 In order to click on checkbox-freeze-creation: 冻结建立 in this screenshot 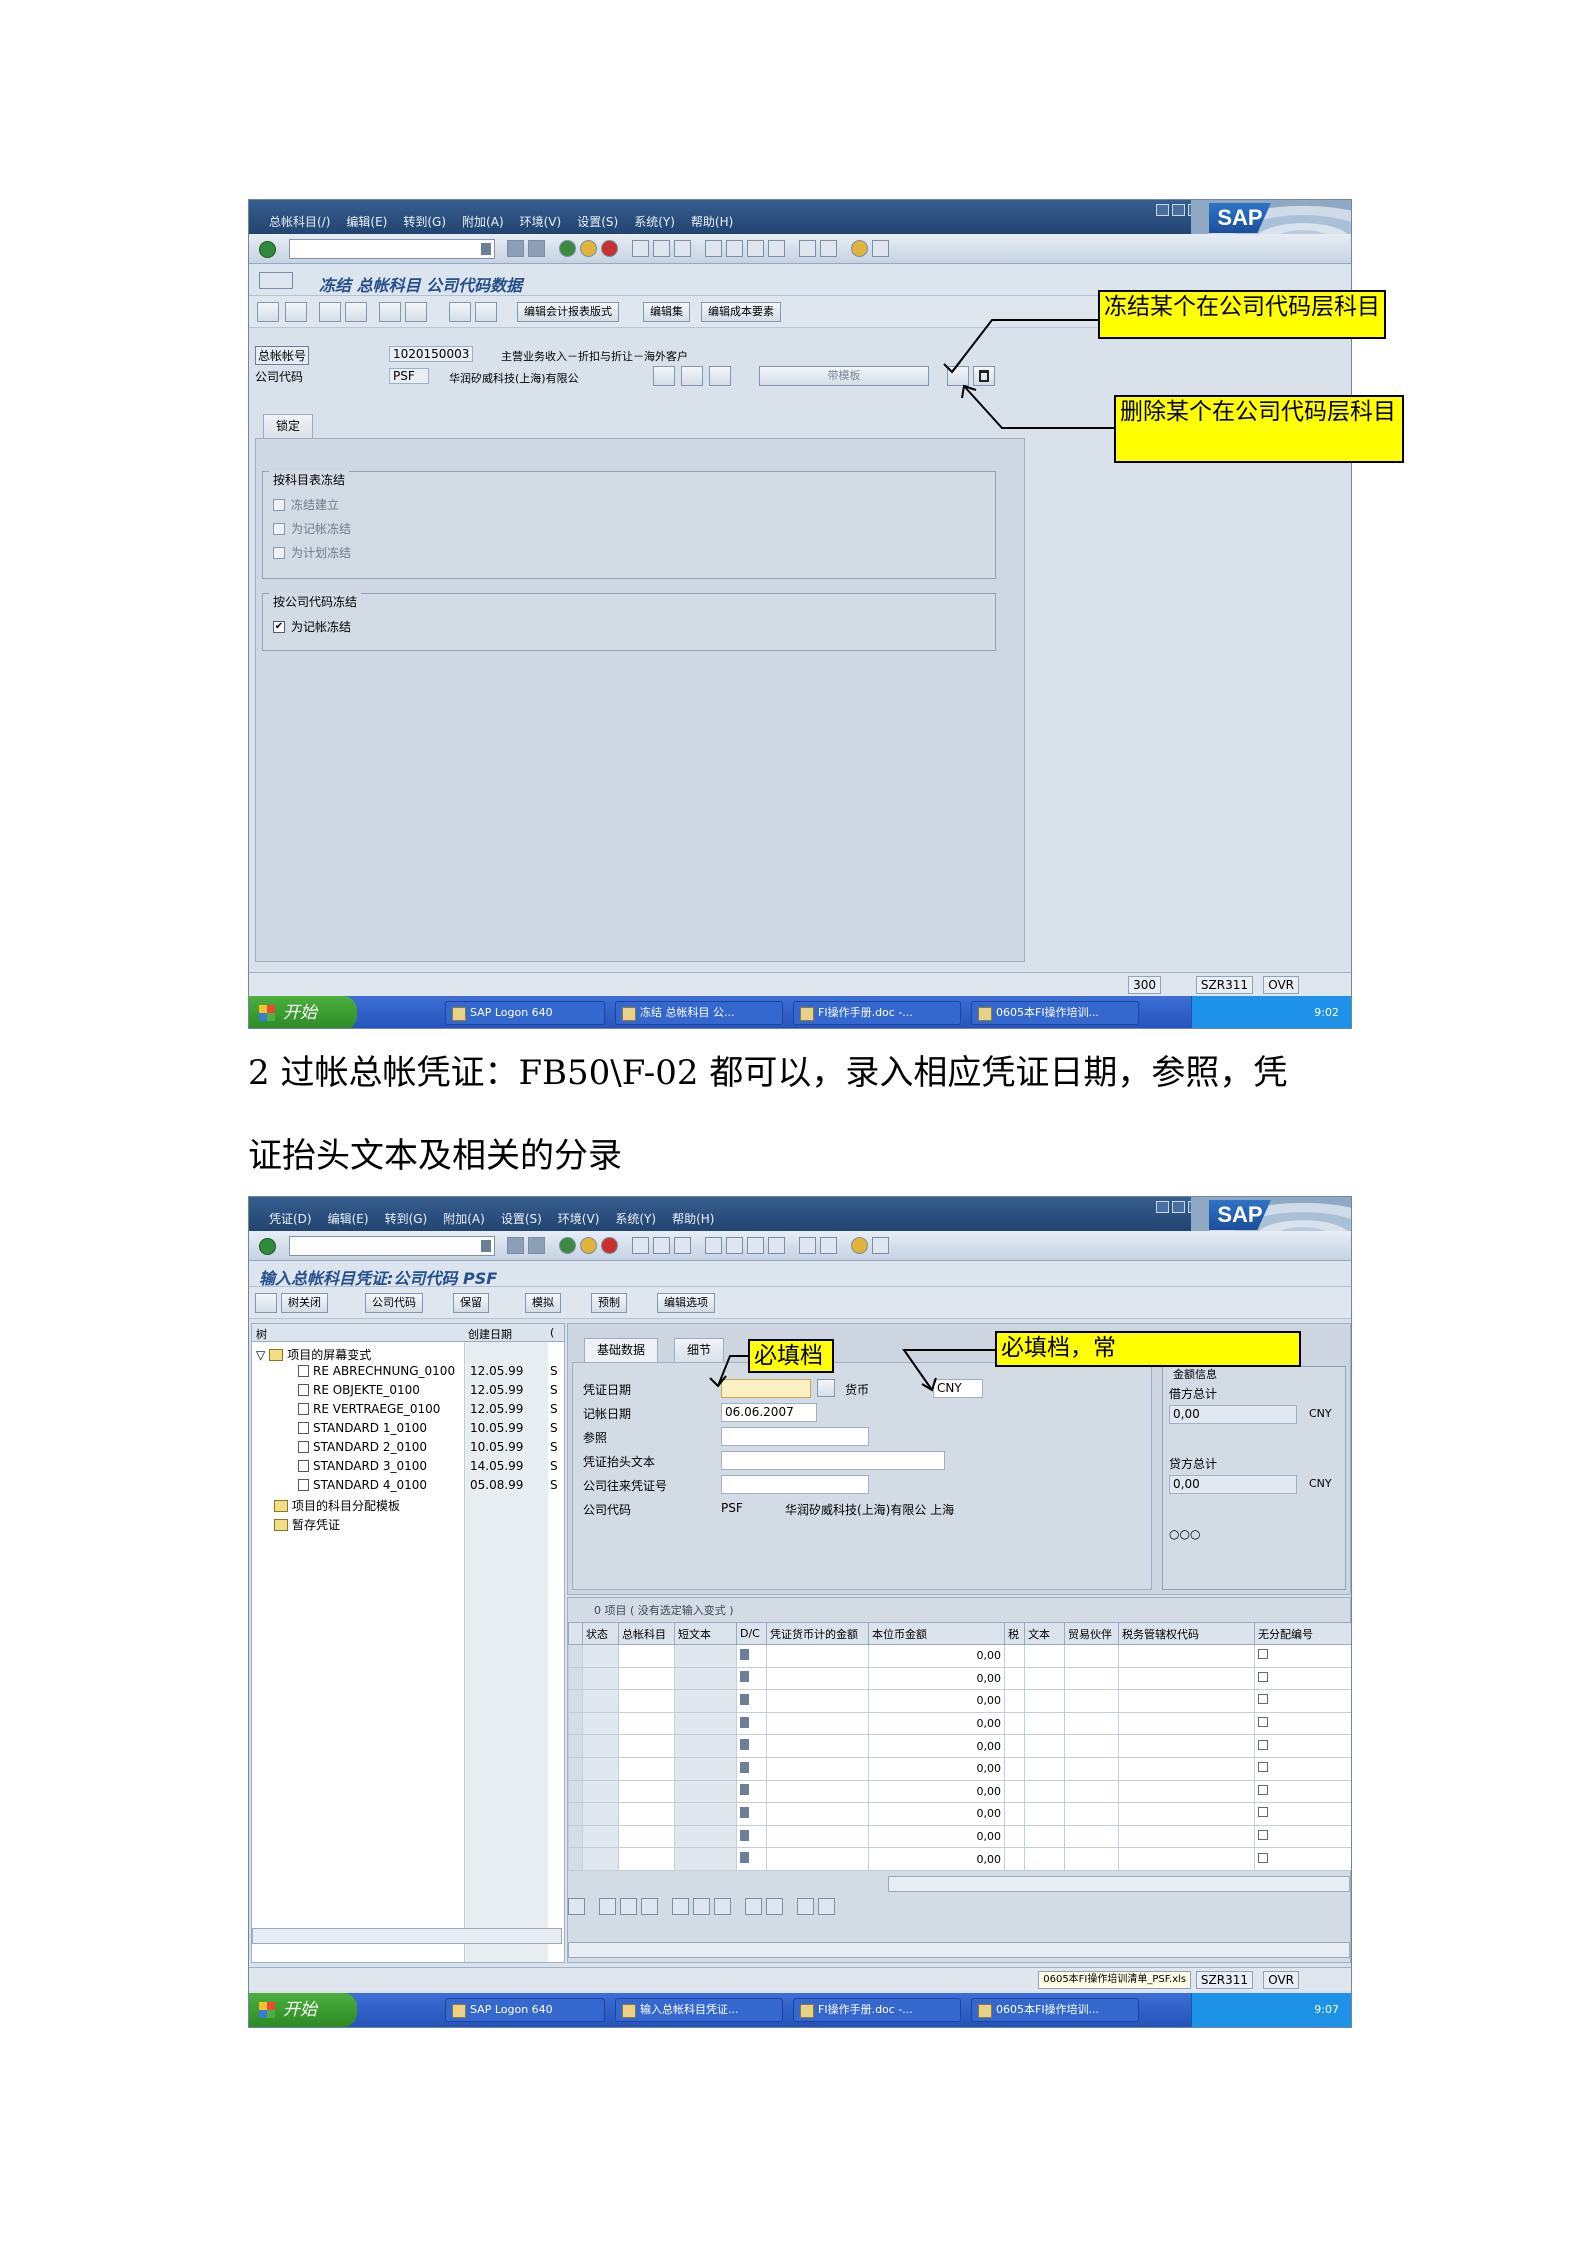, I will do `click(306, 504)`.